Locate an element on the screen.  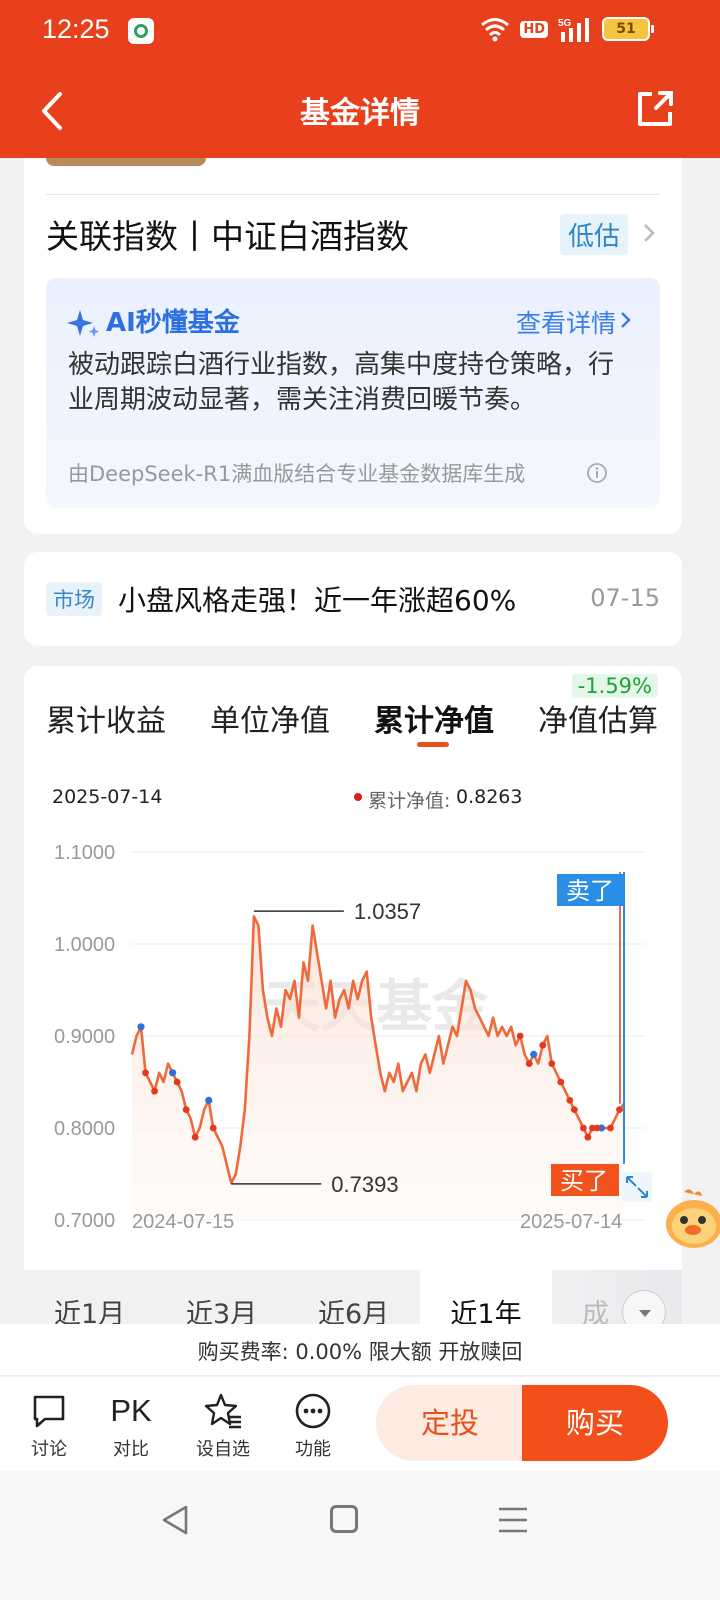
tooltip-date: 2025-07-14 is located at coordinates (107, 797).